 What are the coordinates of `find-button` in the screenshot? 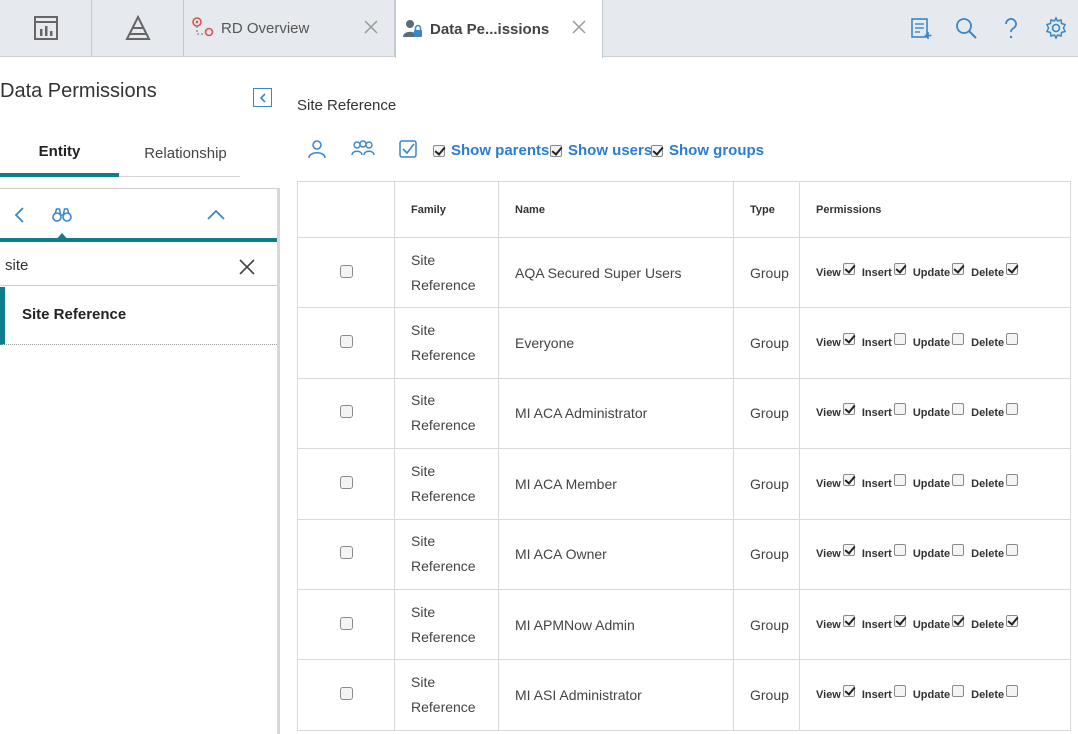 It's located at (62, 215).